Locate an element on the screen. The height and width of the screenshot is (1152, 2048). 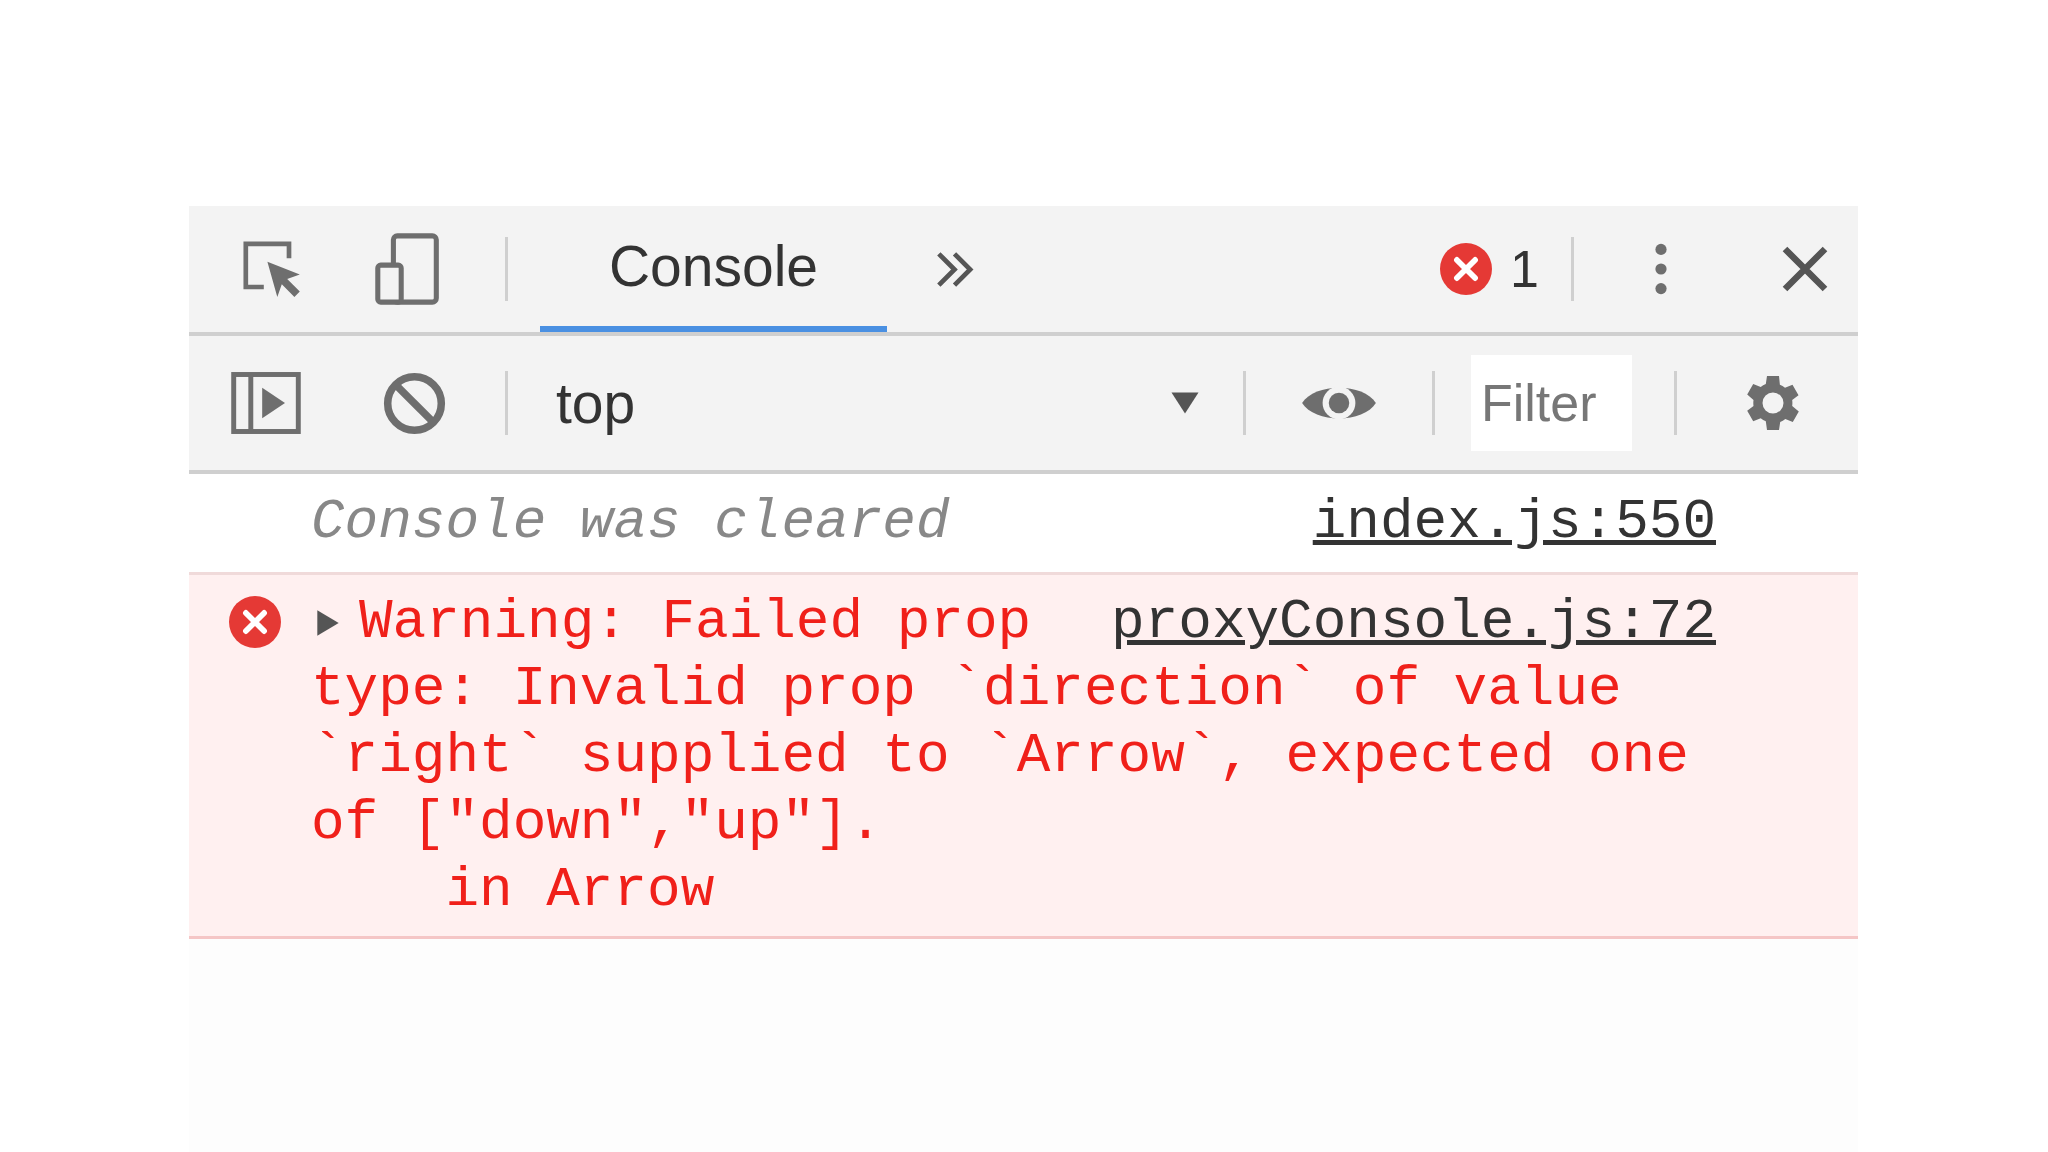
error-message-line: in Arrow is located at coordinates (579, 890).